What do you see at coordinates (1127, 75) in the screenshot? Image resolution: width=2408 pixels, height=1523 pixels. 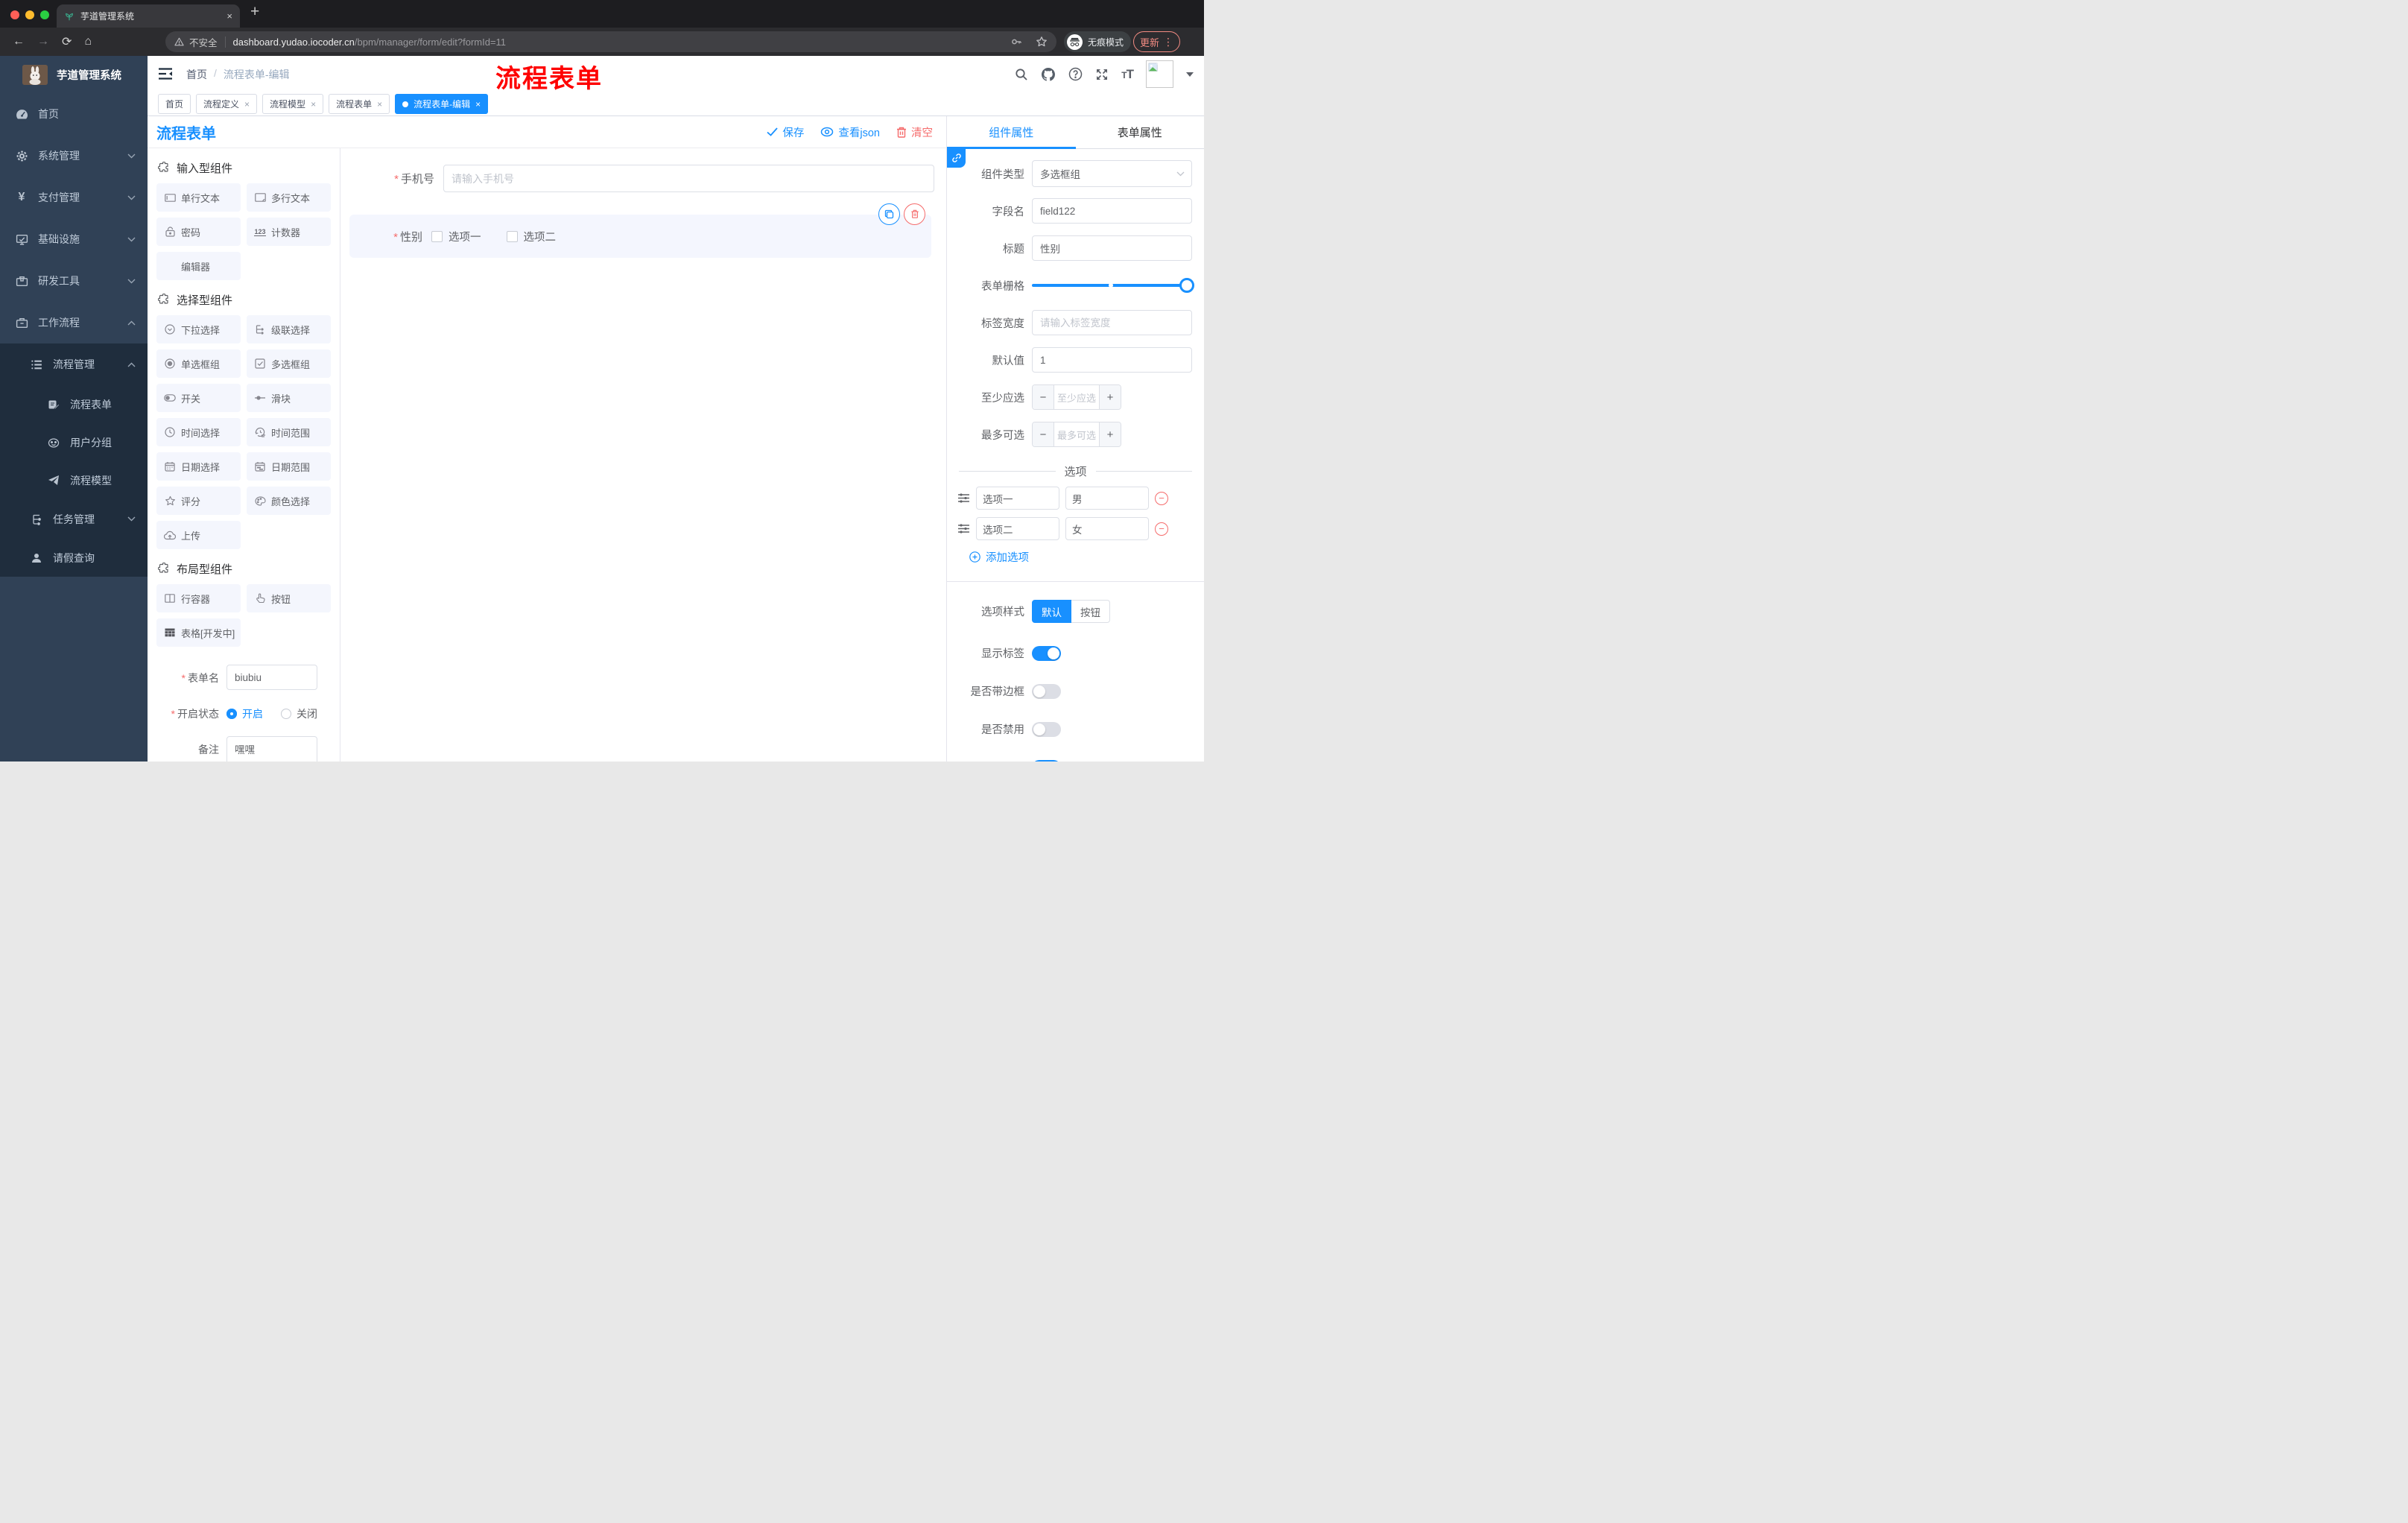 I see `font-size-icon: TT` at bounding box center [1127, 75].